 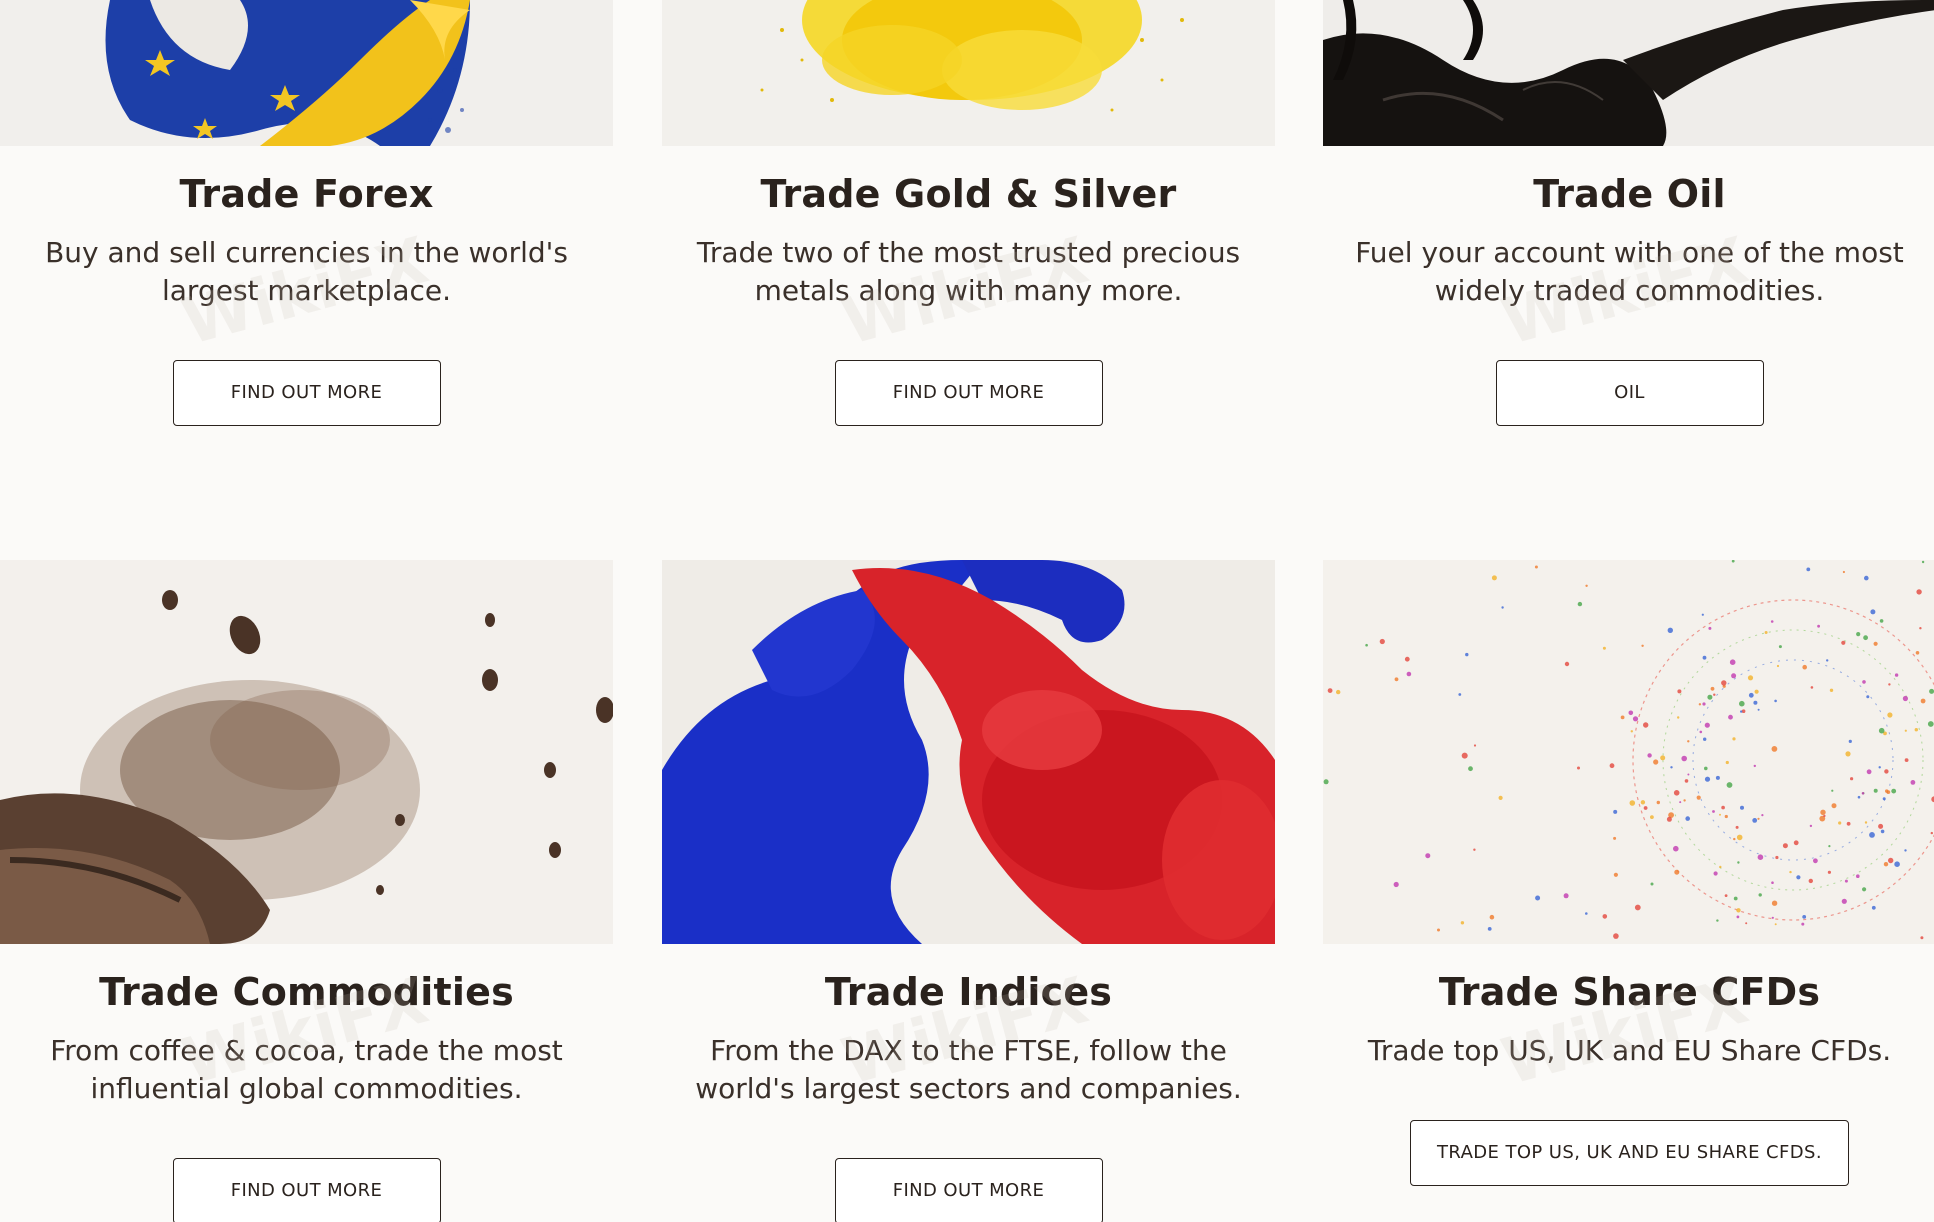 I want to click on card-title: Trade Forex, so click(x=306, y=194).